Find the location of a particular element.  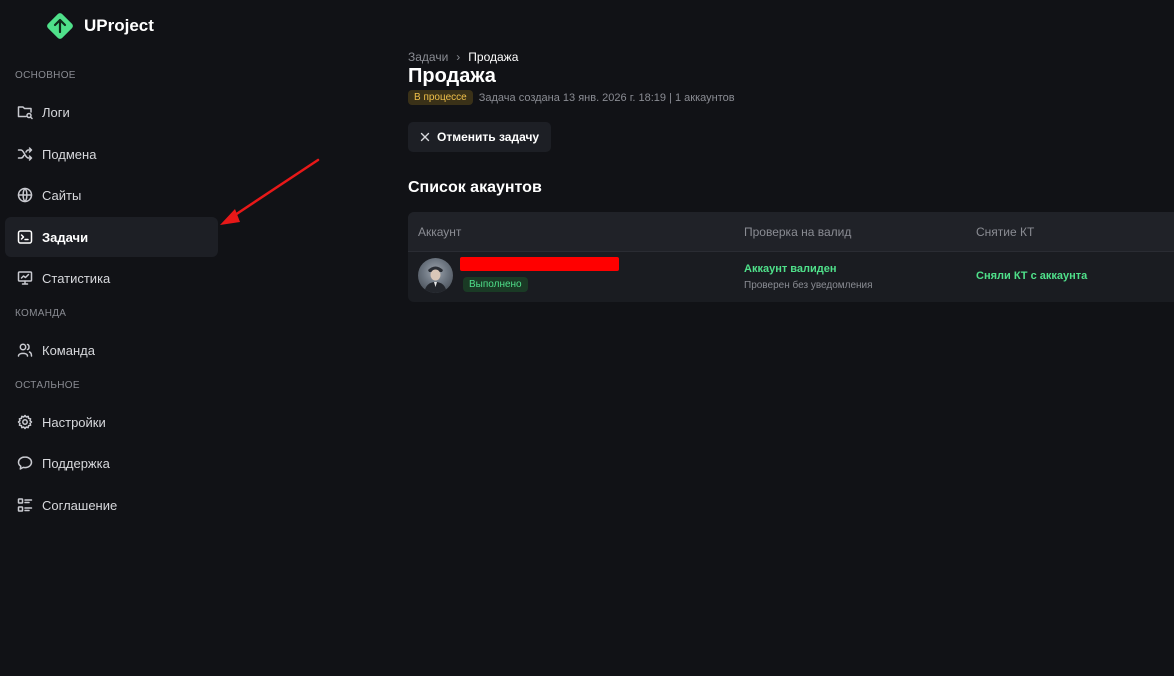

validity-note: Проверен без уведомления is located at coordinates (808, 285).